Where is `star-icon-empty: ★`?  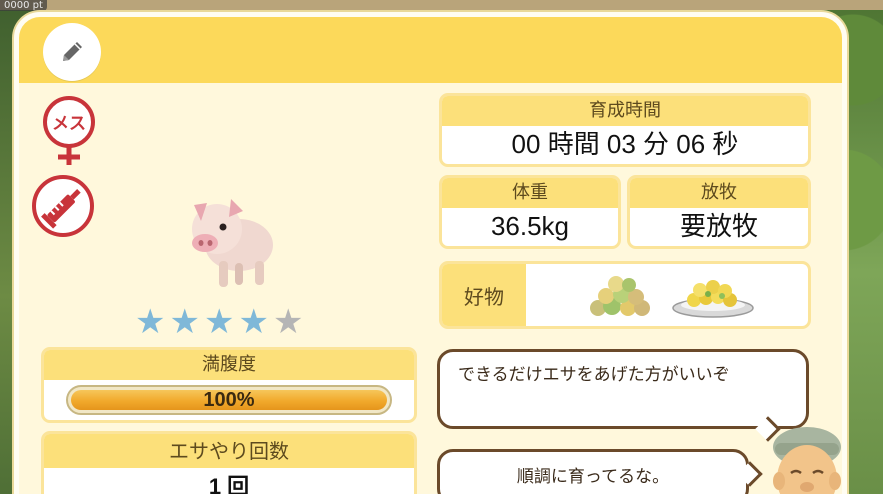
star-icon-empty: ★ is located at coordinates (288, 322).